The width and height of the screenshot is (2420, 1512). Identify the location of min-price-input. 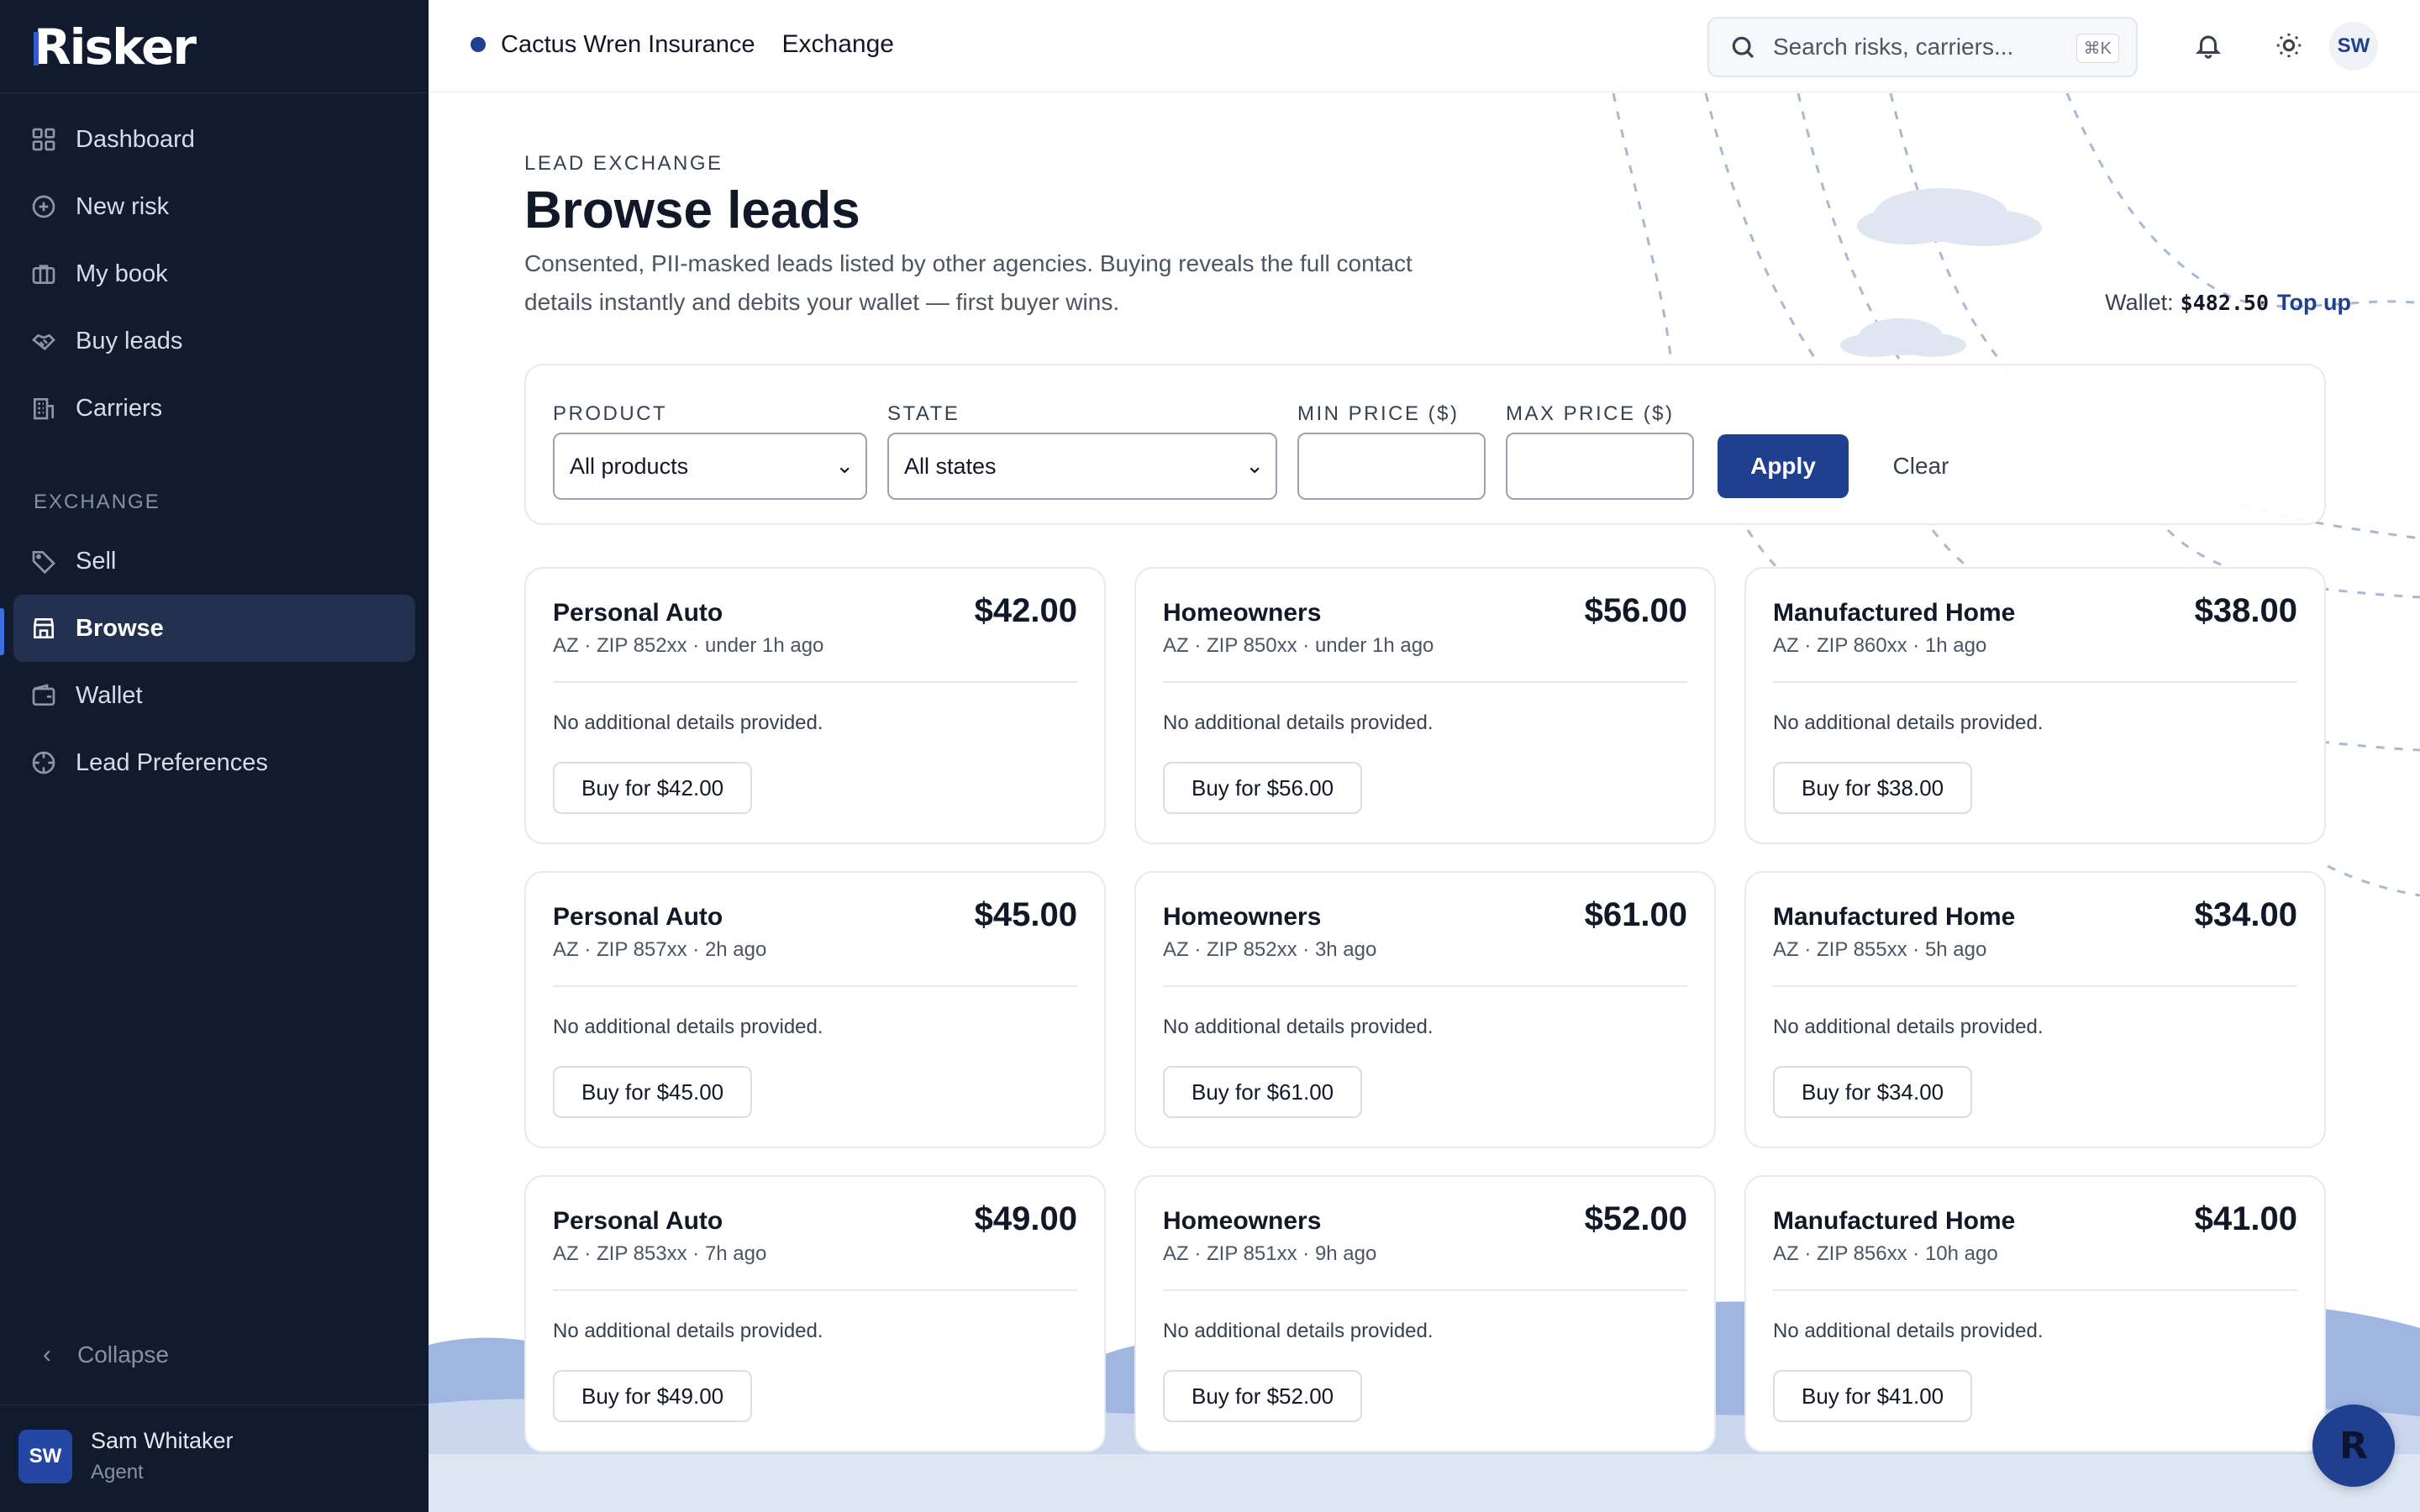
(1391, 466).